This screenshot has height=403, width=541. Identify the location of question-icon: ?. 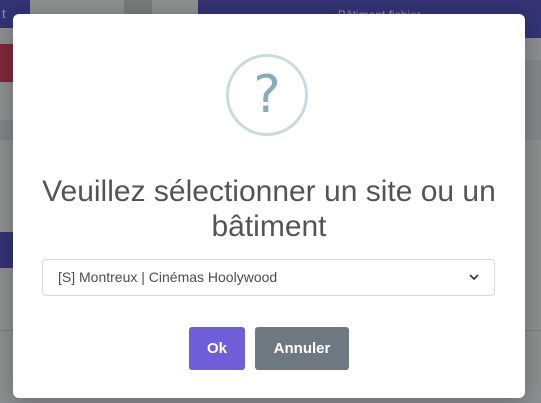
(267, 95).